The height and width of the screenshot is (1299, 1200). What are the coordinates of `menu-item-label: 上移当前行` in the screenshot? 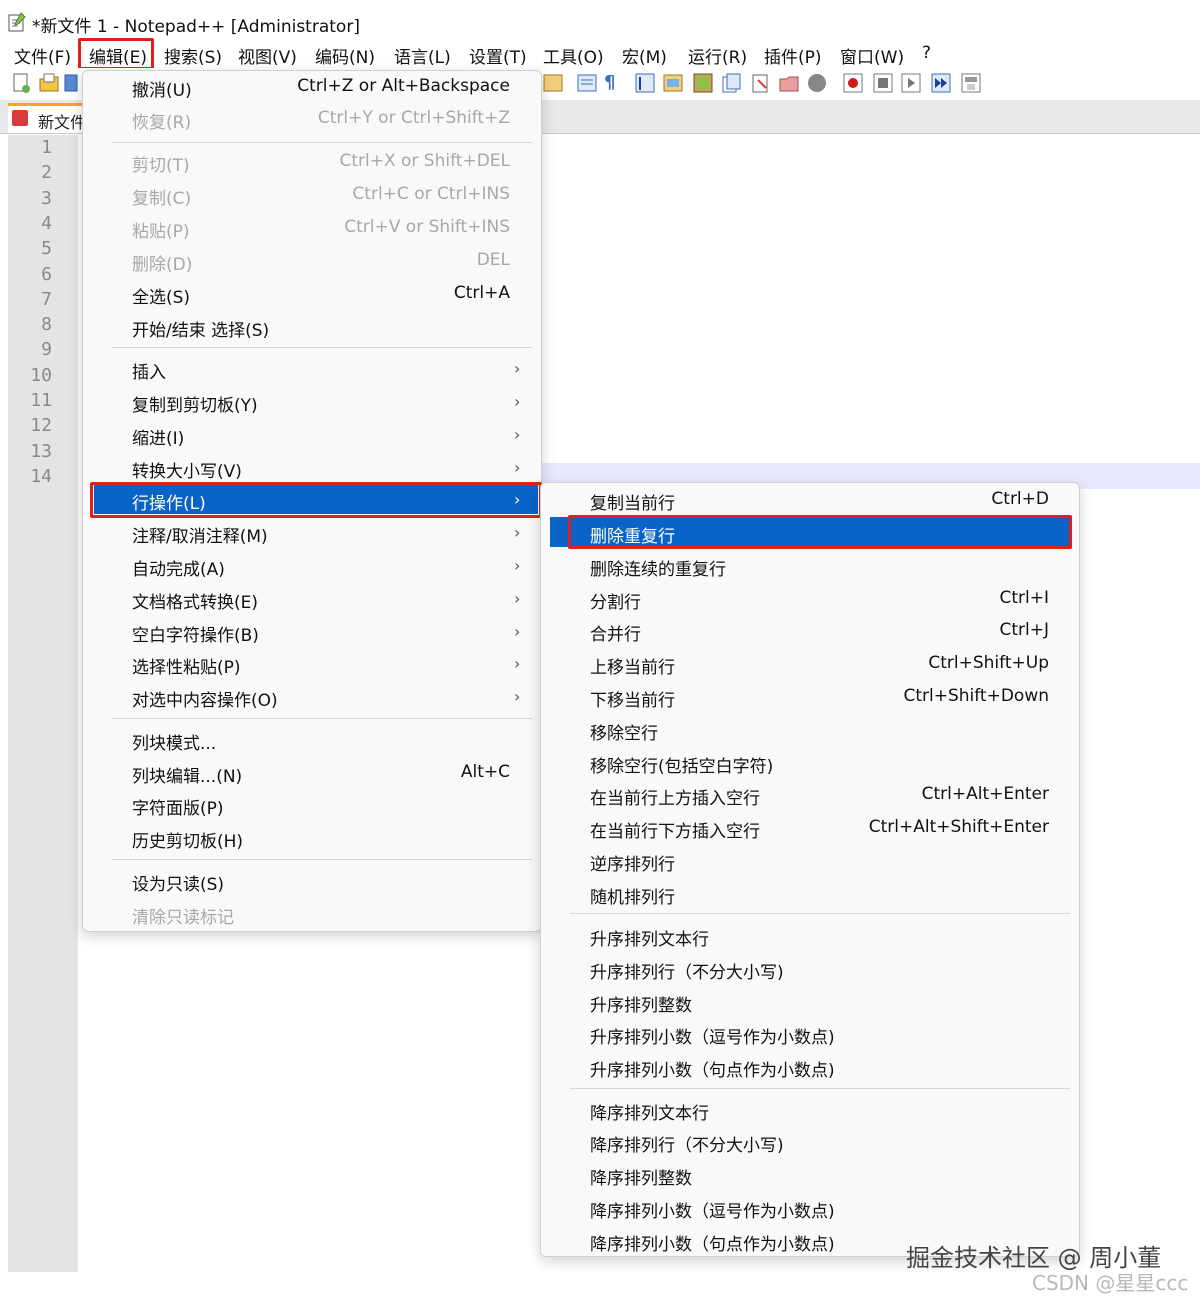 It's located at (632, 668).